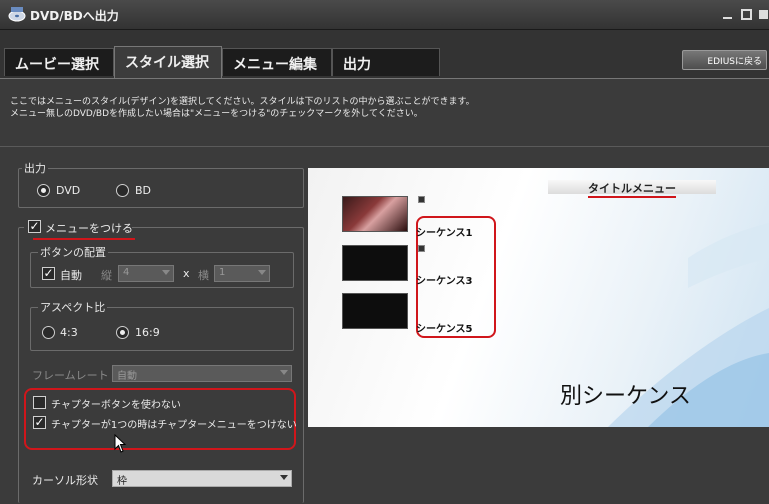 The width and height of the screenshot is (769, 504). What do you see at coordinates (746, 14) in the screenshot?
I see `maximize-icon` at bounding box center [746, 14].